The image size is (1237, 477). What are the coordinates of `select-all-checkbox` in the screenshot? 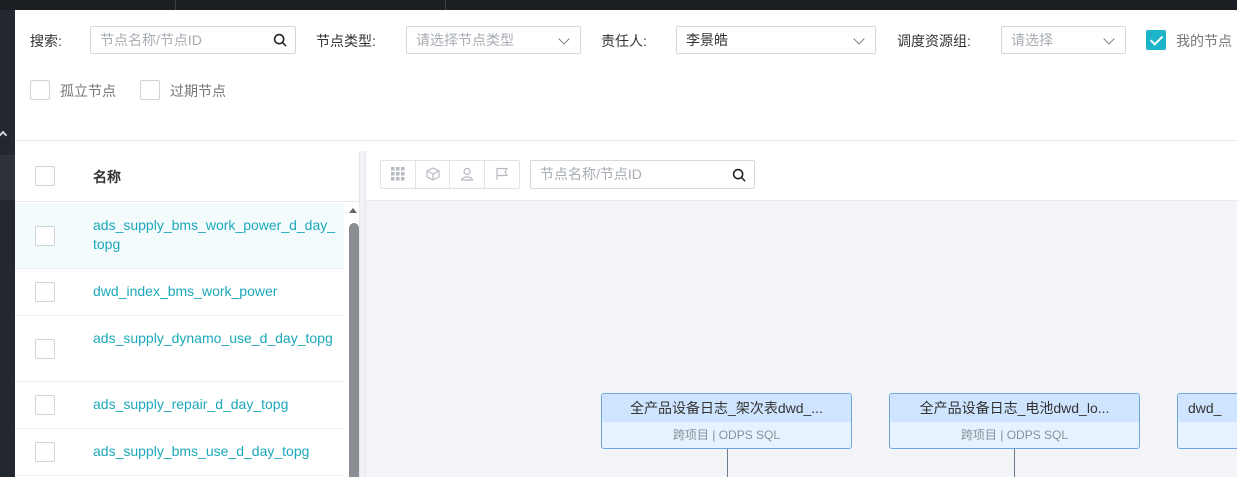 It's located at (45, 176).